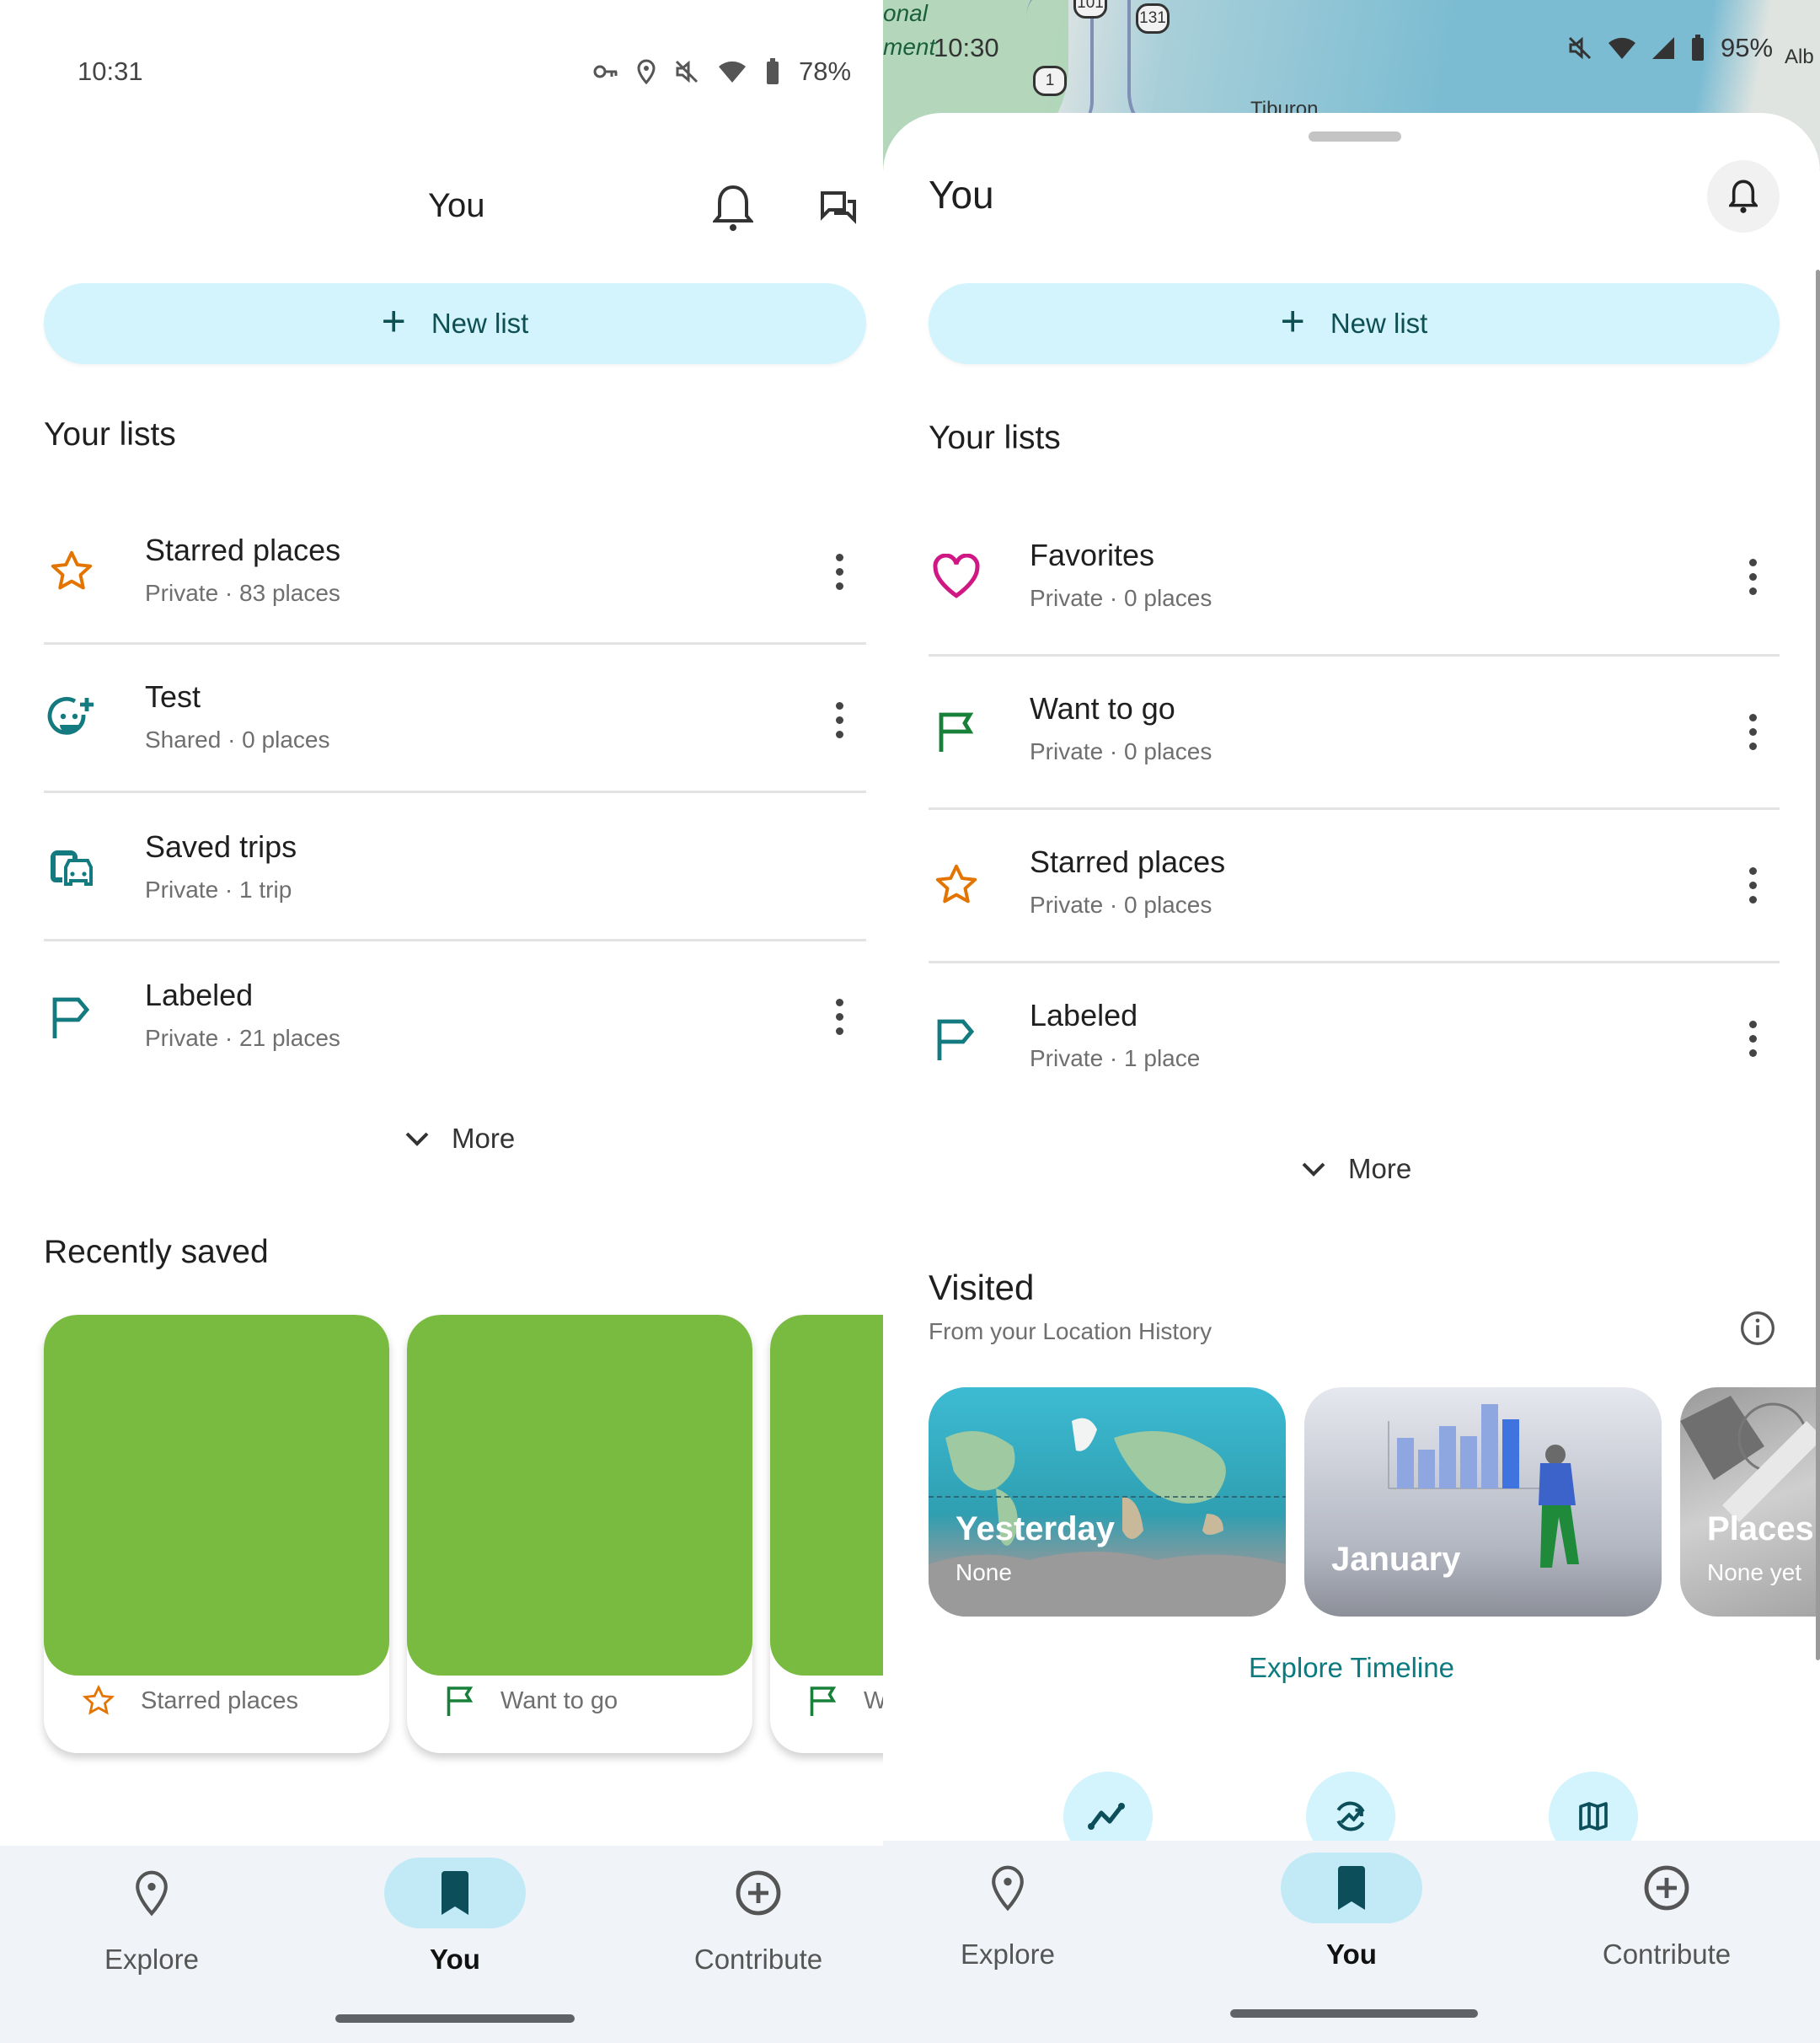 This screenshot has width=1820, height=2043. Describe the element at coordinates (966, 47) in the screenshot. I see `status-time: 10:30` at that location.